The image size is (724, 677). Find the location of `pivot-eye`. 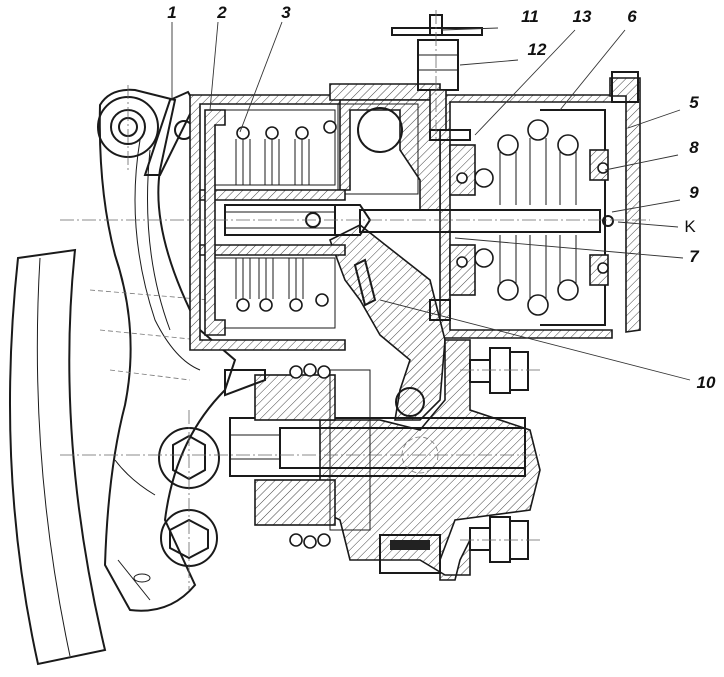

pivot-eye is located at coordinates (147, 133).